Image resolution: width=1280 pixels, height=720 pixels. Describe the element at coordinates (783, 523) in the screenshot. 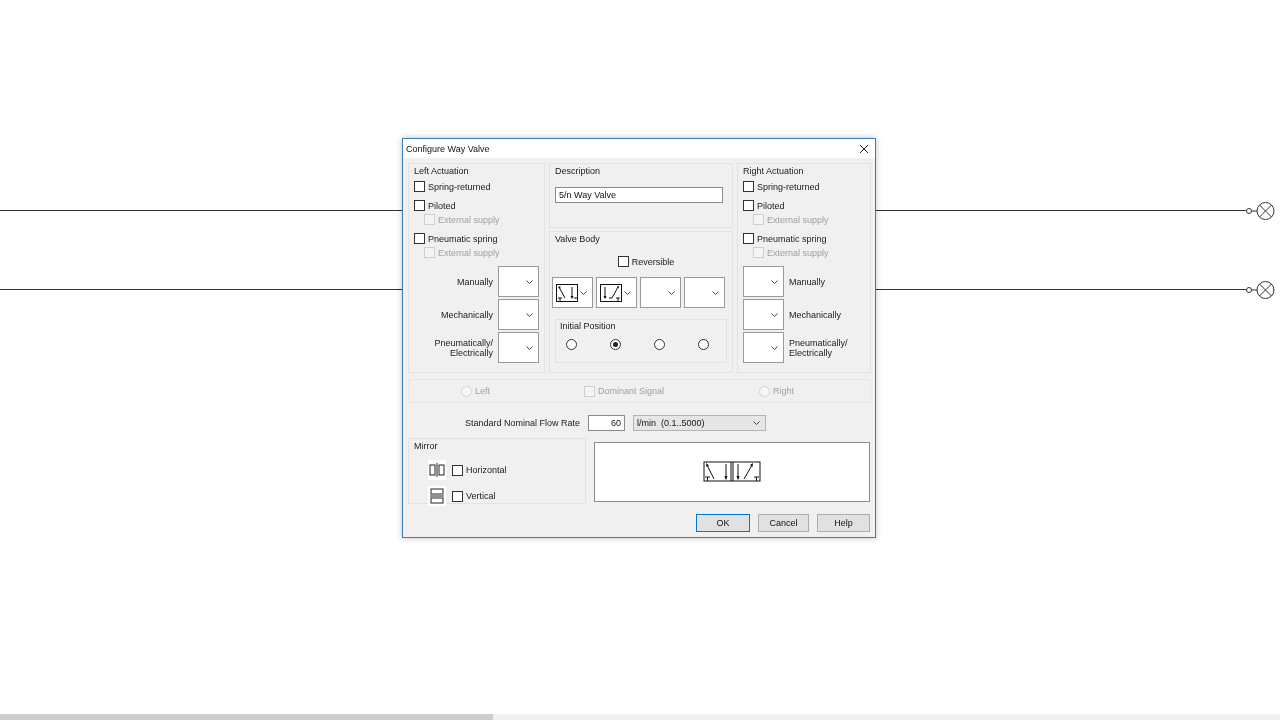

I see `dialog-button: Cancel` at that location.